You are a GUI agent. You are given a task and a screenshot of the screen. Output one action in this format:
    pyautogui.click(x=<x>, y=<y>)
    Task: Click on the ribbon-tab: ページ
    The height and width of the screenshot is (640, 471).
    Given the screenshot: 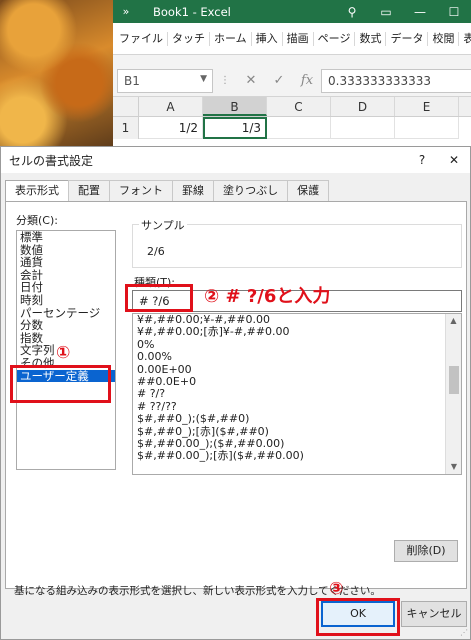 What is the action you would take?
    pyautogui.click(x=335, y=38)
    